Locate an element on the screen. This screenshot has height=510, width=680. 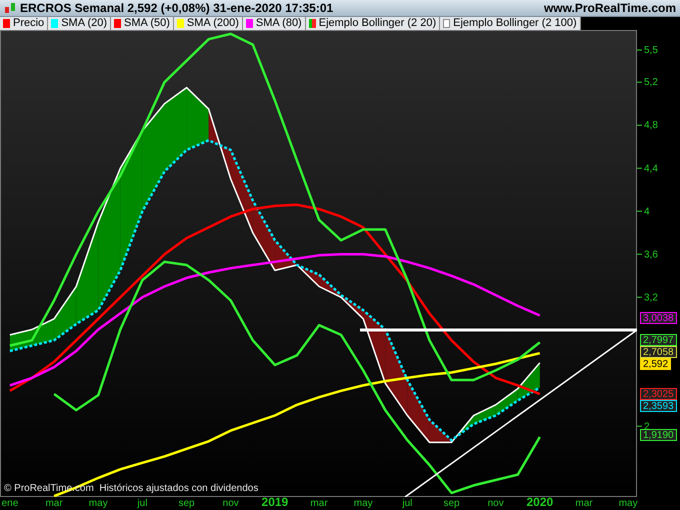
price-label: 2,3025 is located at coordinates (658, 394).